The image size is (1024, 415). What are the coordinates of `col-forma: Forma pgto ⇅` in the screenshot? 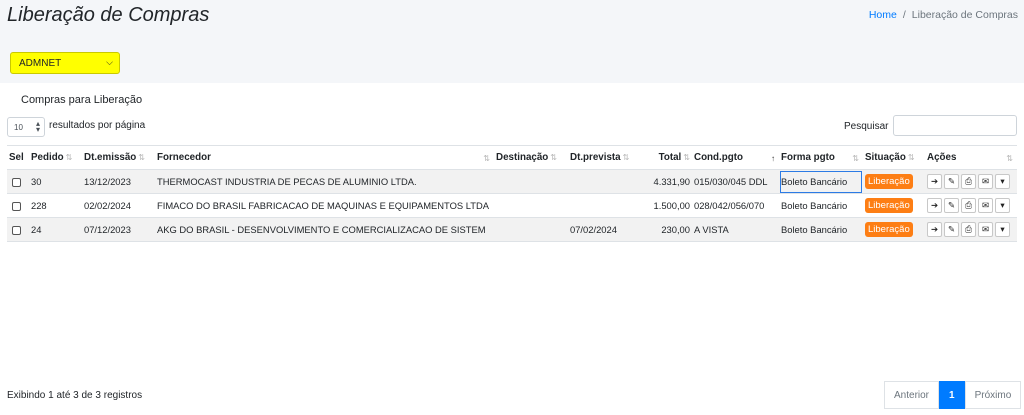 It's located at (821, 157).